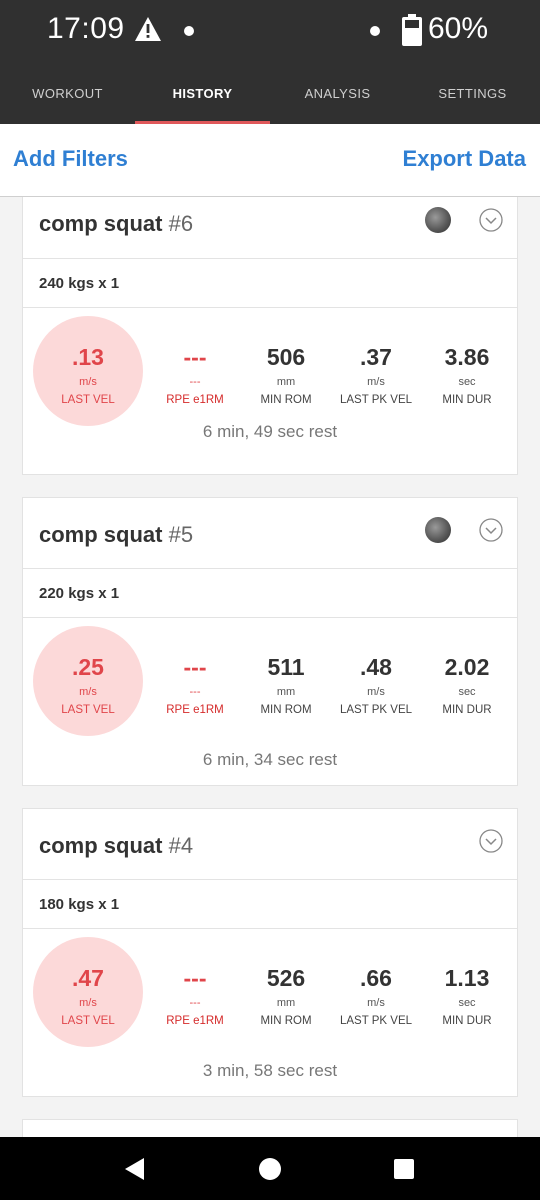 The width and height of the screenshot is (540, 1200). I want to click on last-vel-value: .47, so click(88, 978).